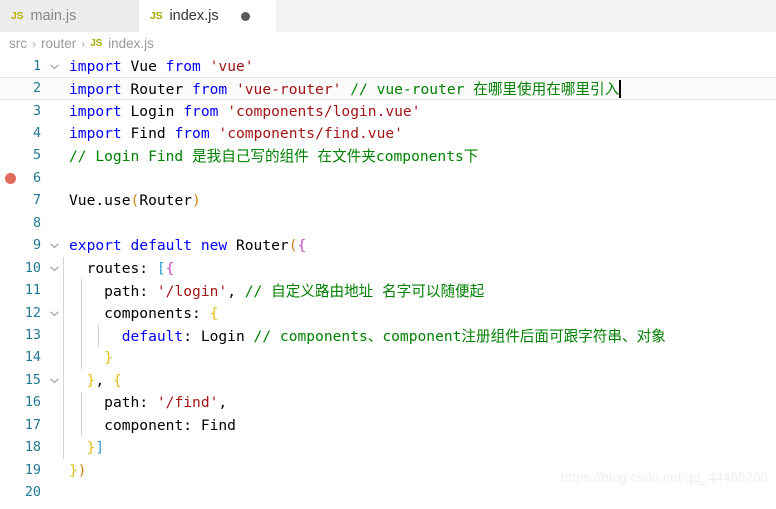 The image size is (776, 509). Describe the element at coordinates (236, 134) in the screenshot. I see `code-text: import Find from 'components/find.vue'` at that location.